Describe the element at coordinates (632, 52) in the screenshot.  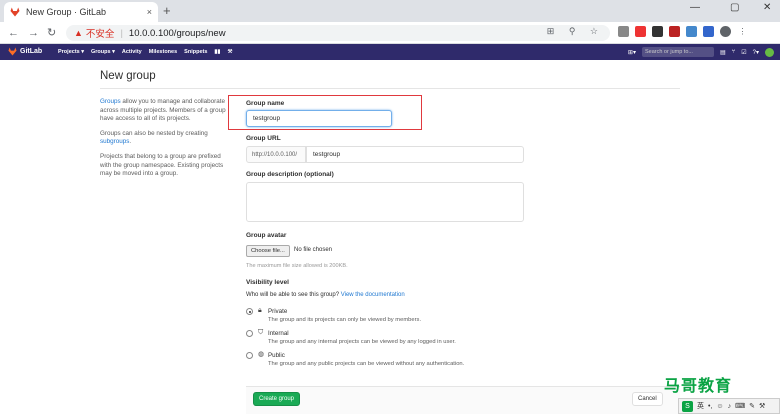
I see `new-dropdown-icon: ⊞▾` at that location.